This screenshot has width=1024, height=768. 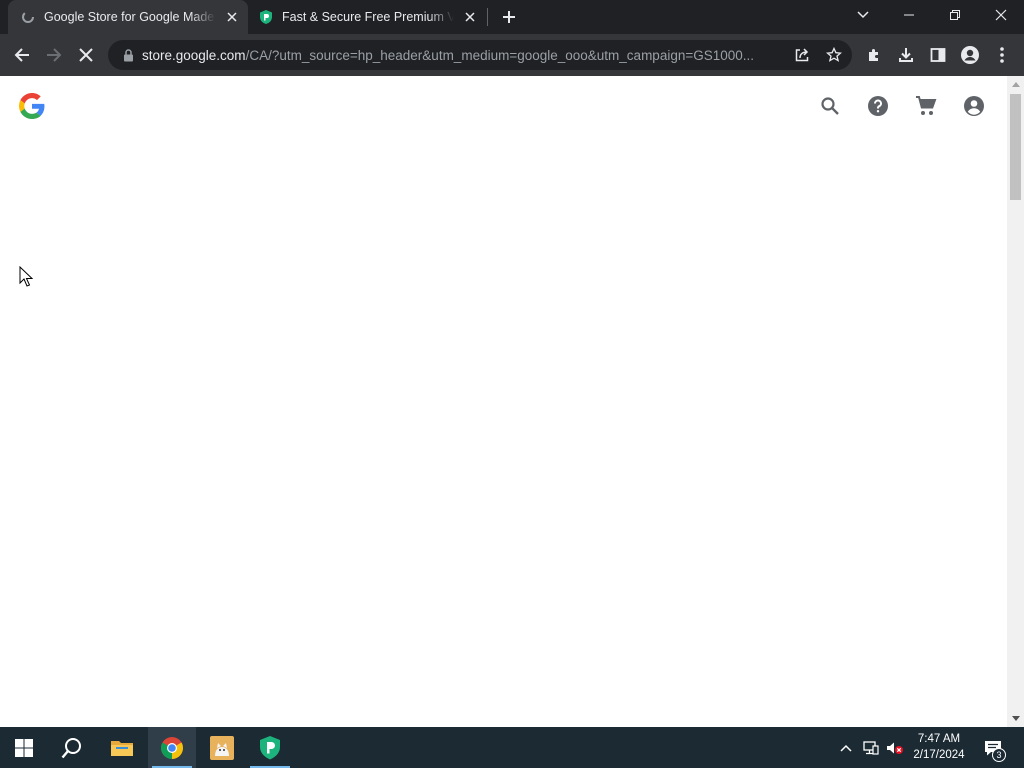 I want to click on downloads-button, so click(x=906, y=55).